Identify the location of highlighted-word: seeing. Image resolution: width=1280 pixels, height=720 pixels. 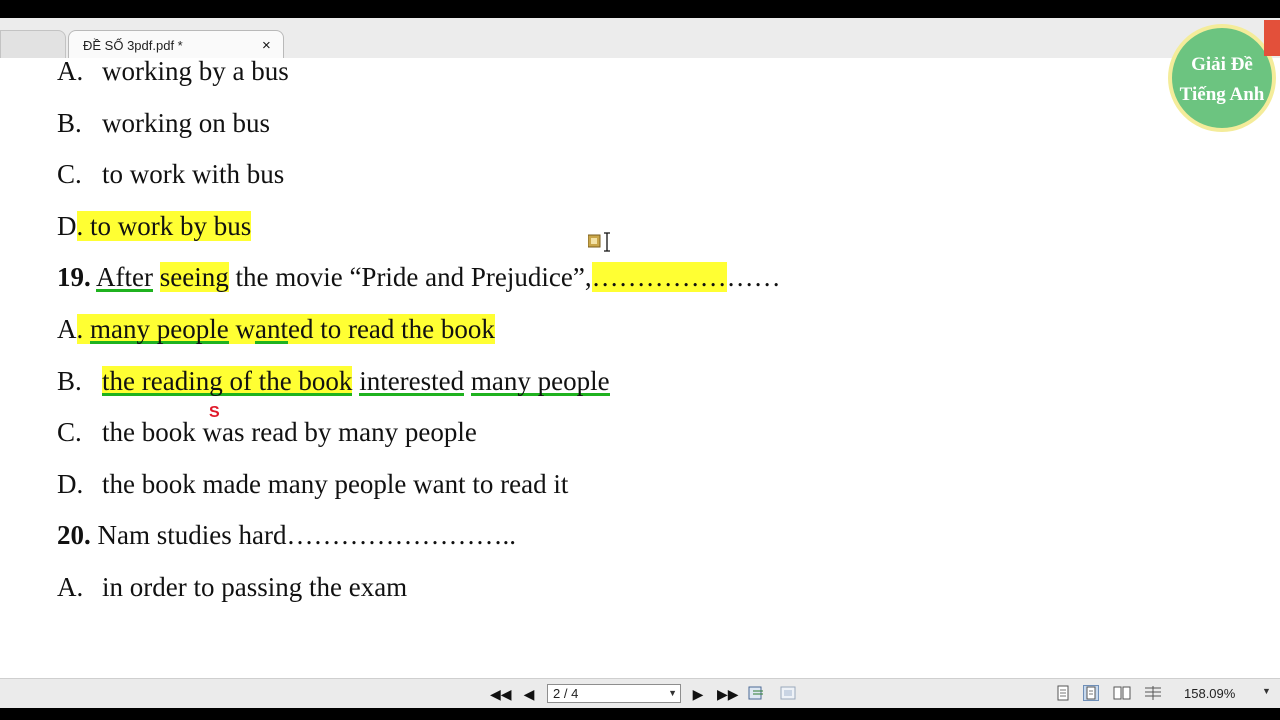
(194, 277).